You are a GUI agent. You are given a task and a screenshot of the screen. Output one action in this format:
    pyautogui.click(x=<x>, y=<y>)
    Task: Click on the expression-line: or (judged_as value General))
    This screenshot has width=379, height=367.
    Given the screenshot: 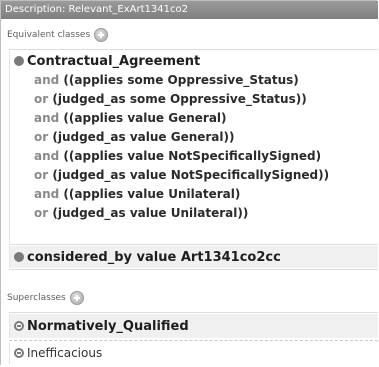 What is the action you would take?
    pyautogui.click(x=194, y=137)
    